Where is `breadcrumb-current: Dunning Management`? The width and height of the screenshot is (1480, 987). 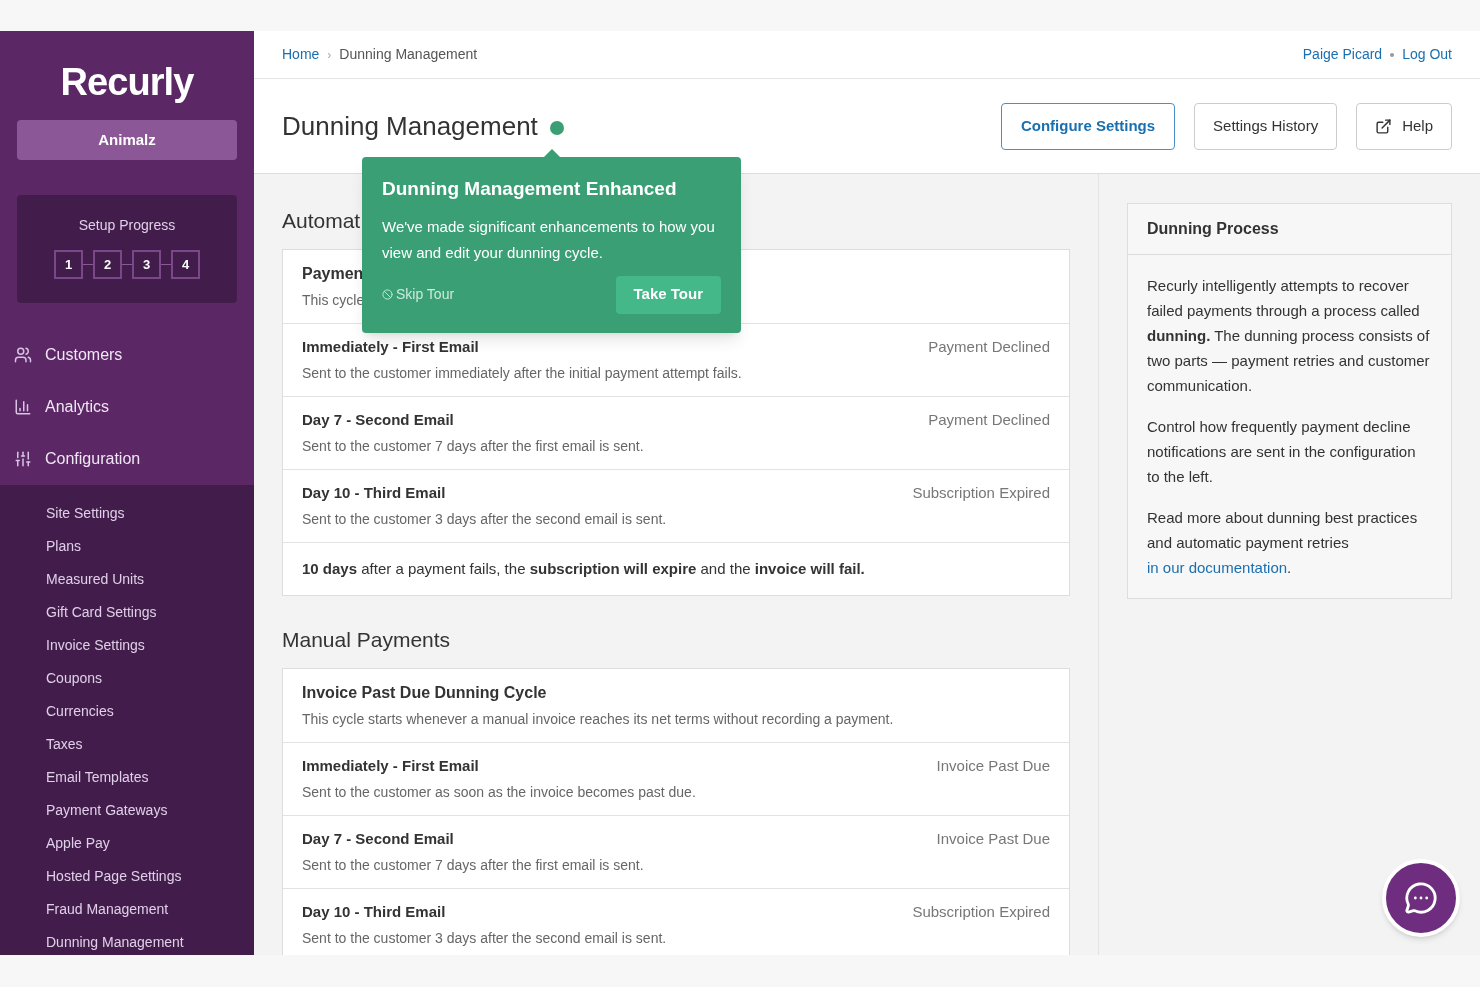
breadcrumb-current: Dunning Management is located at coordinates (408, 54).